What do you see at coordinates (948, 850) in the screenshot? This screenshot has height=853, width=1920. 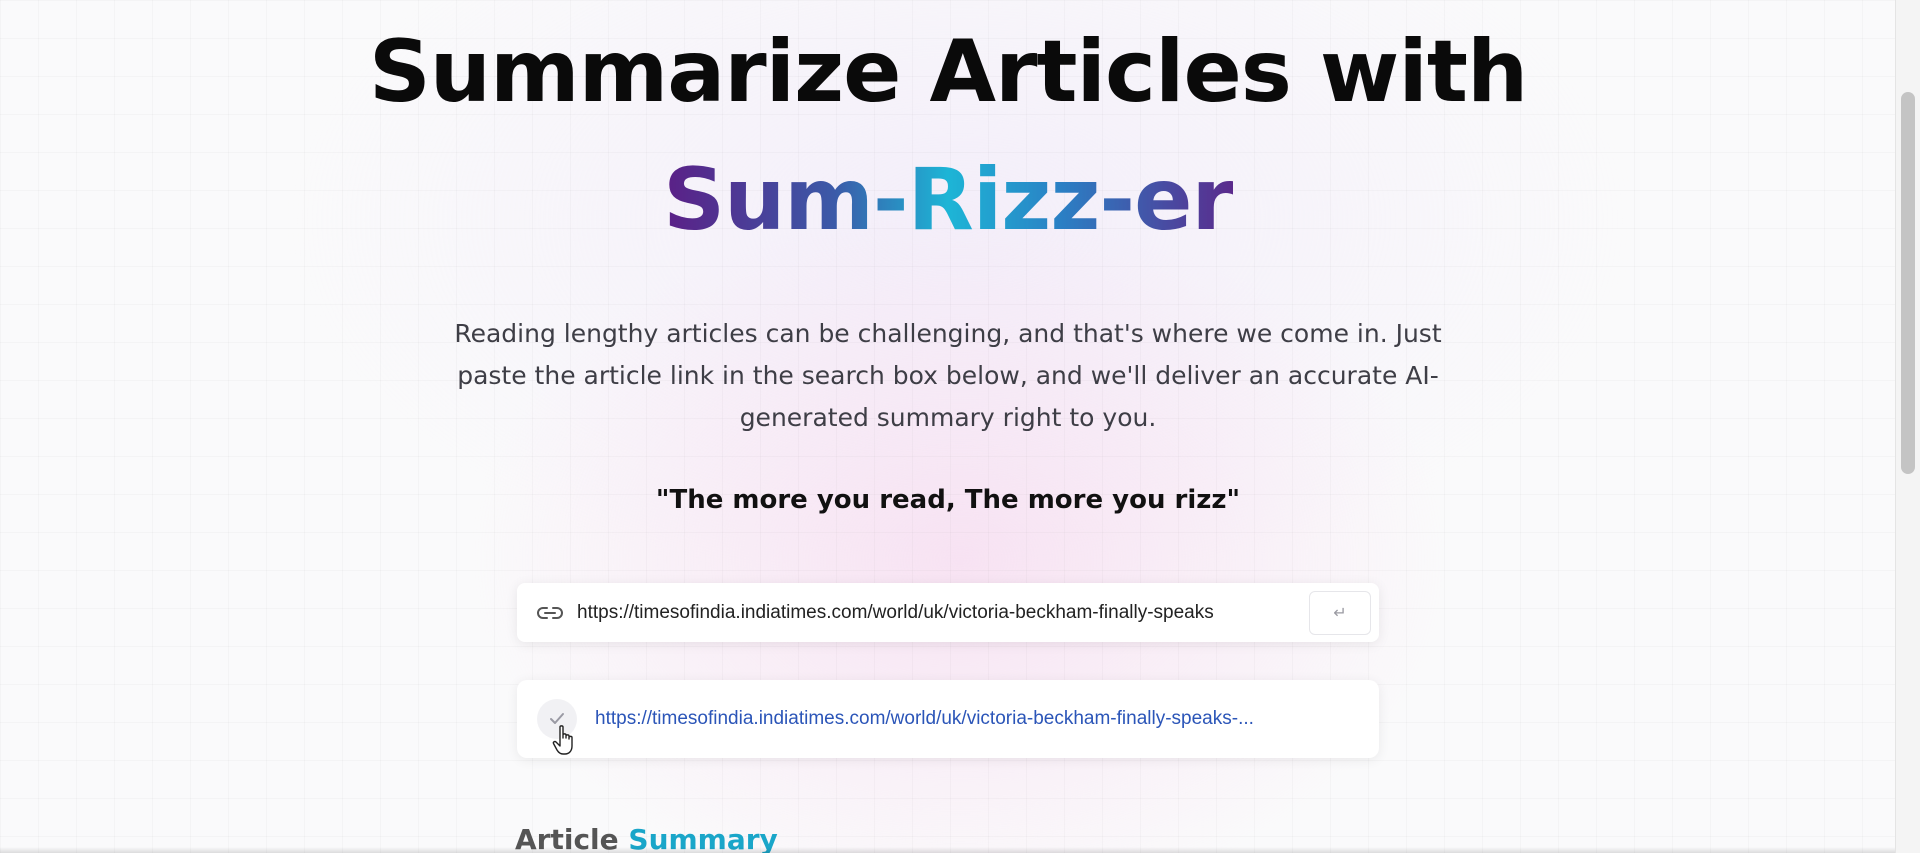 I see `viewport-bottom-edge` at bounding box center [948, 850].